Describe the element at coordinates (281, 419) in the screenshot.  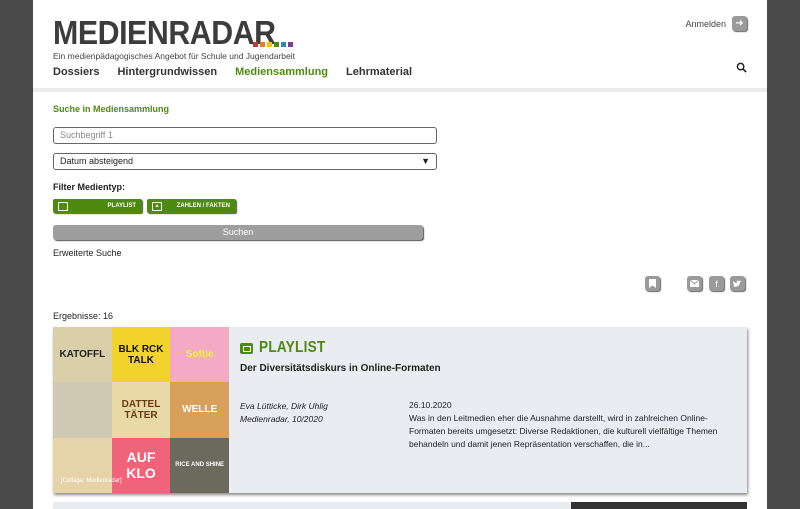
I see `result-source: Medienradar, 10/2020` at that location.